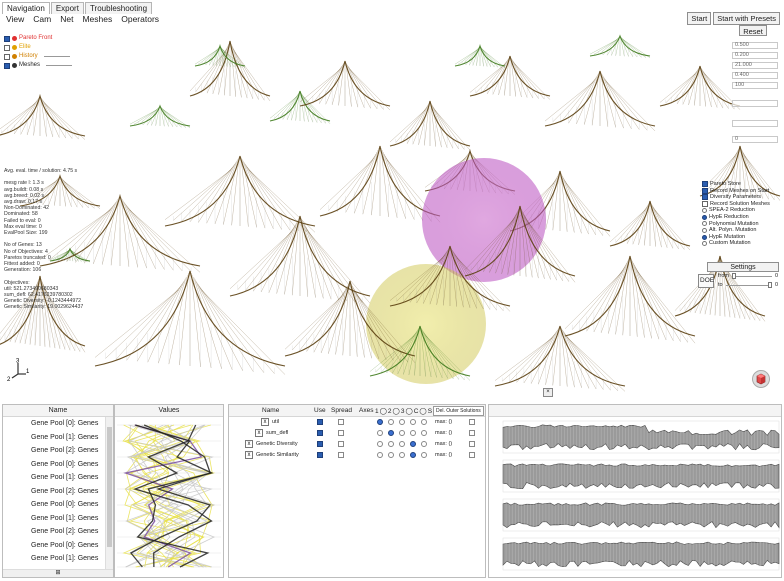 The height and width of the screenshot is (581, 784). Describe the element at coordinates (755, 85) in the screenshot. I see `parameter-field: 100` at that location.